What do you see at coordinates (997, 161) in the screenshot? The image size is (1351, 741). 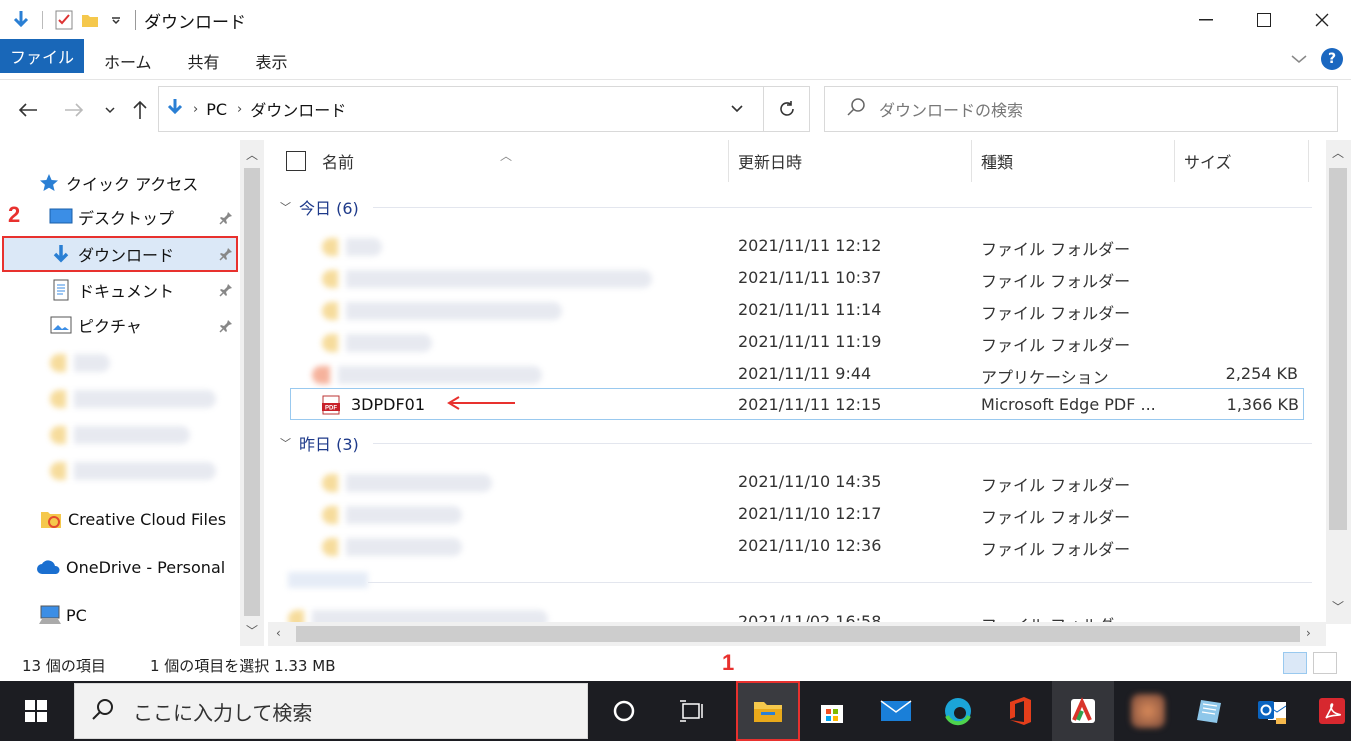 I see `column-type: 種類` at bounding box center [997, 161].